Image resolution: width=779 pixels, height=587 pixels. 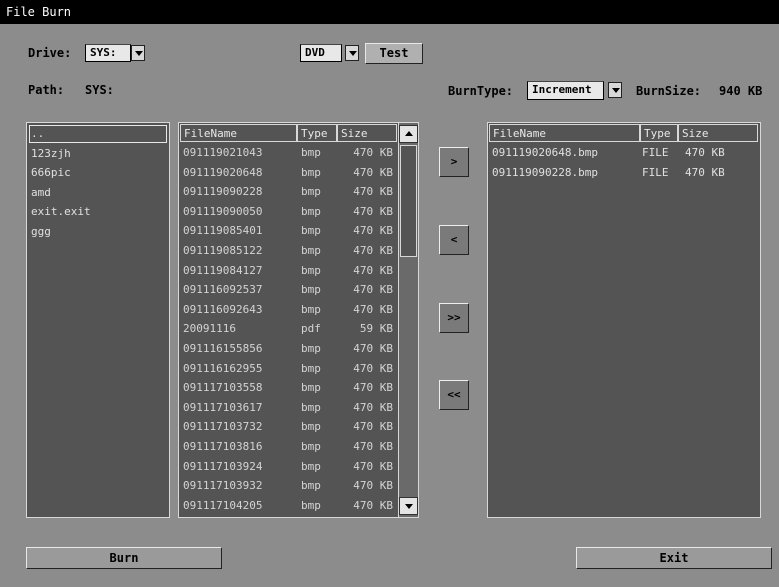 What do you see at coordinates (394, 53) in the screenshot?
I see `test-button: Test` at bounding box center [394, 53].